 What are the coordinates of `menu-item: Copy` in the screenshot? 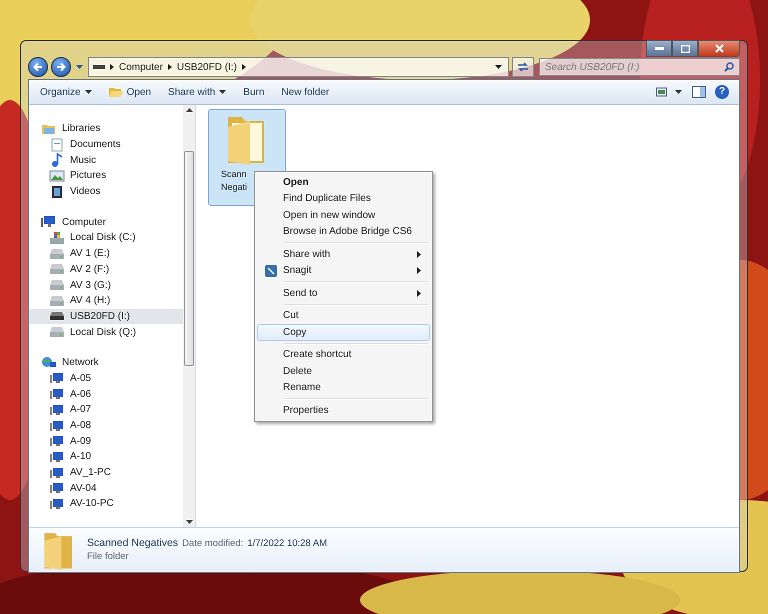 It's located at (343, 332).